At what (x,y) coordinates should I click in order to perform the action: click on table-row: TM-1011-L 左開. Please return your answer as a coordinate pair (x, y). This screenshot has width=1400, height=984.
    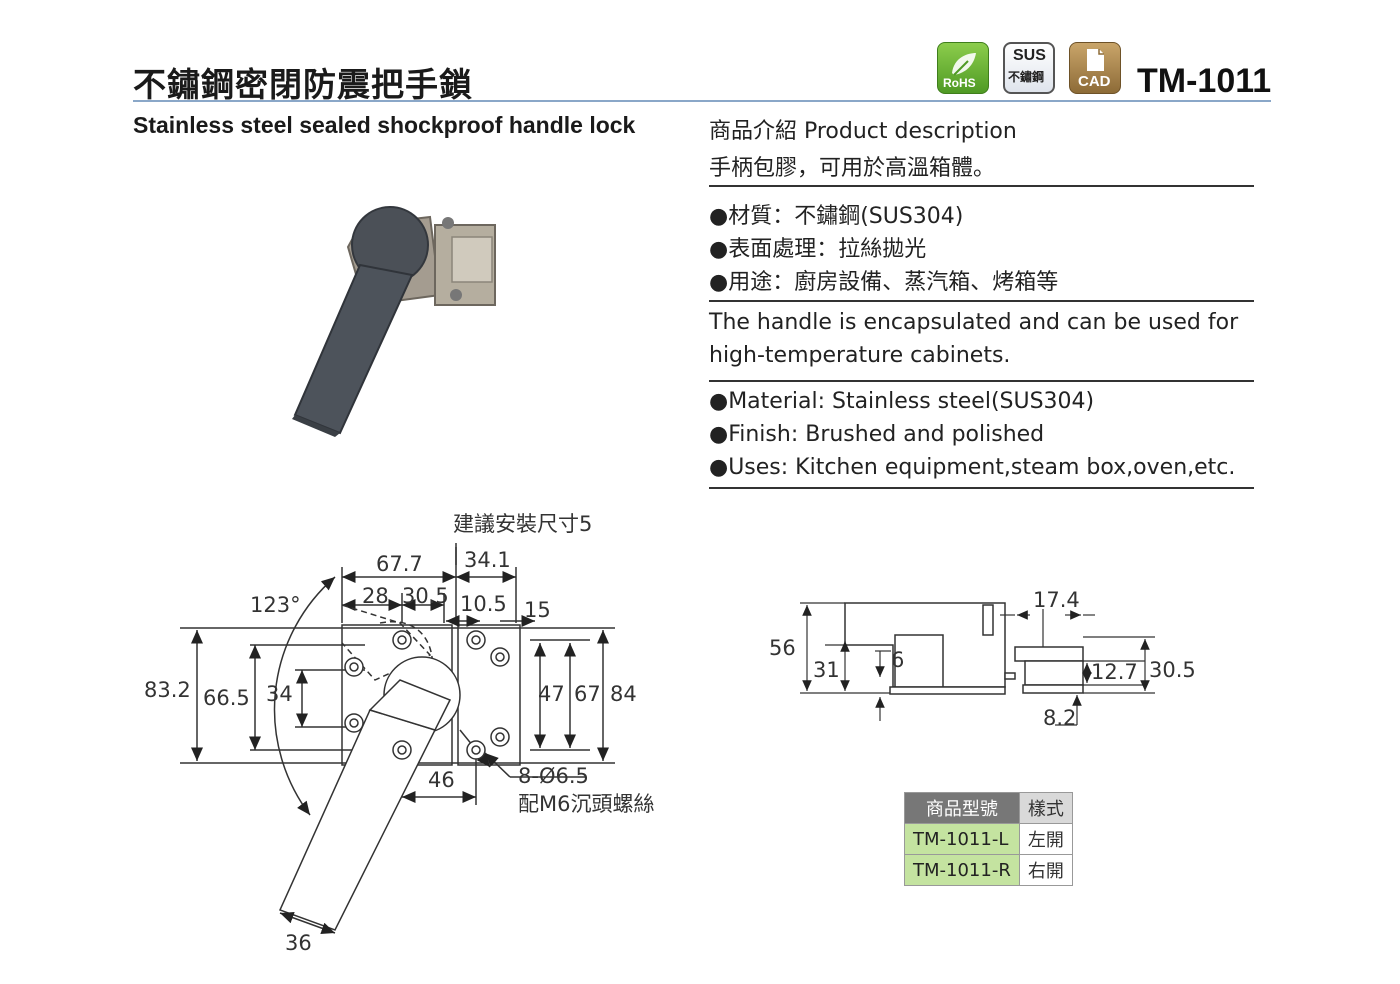
    Looking at the image, I should click on (988, 839).